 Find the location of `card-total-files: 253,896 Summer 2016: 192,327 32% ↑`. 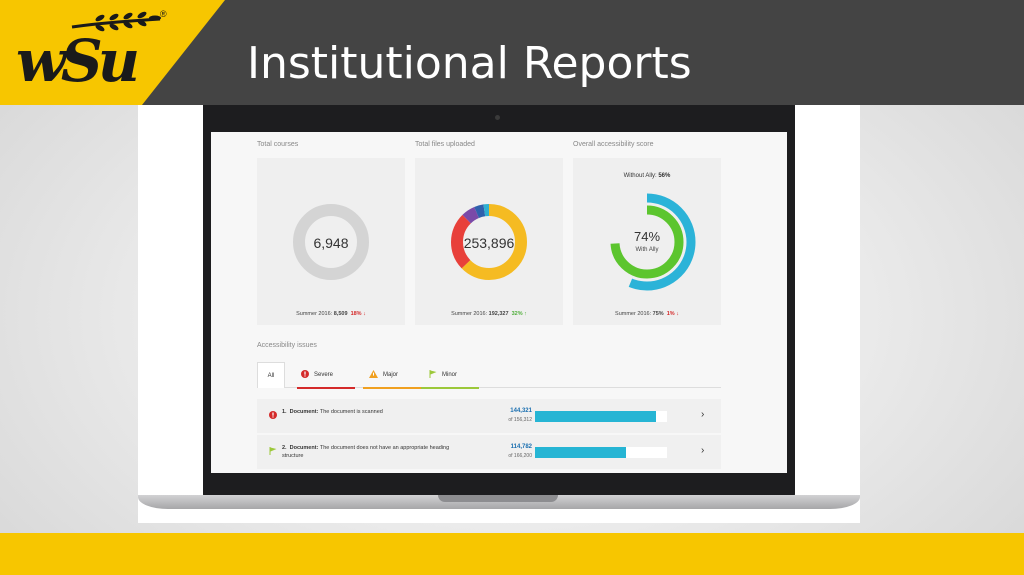

card-total-files: 253,896 Summer 2016: 192,327 32% ↑ is located at coordinates (489, 241).